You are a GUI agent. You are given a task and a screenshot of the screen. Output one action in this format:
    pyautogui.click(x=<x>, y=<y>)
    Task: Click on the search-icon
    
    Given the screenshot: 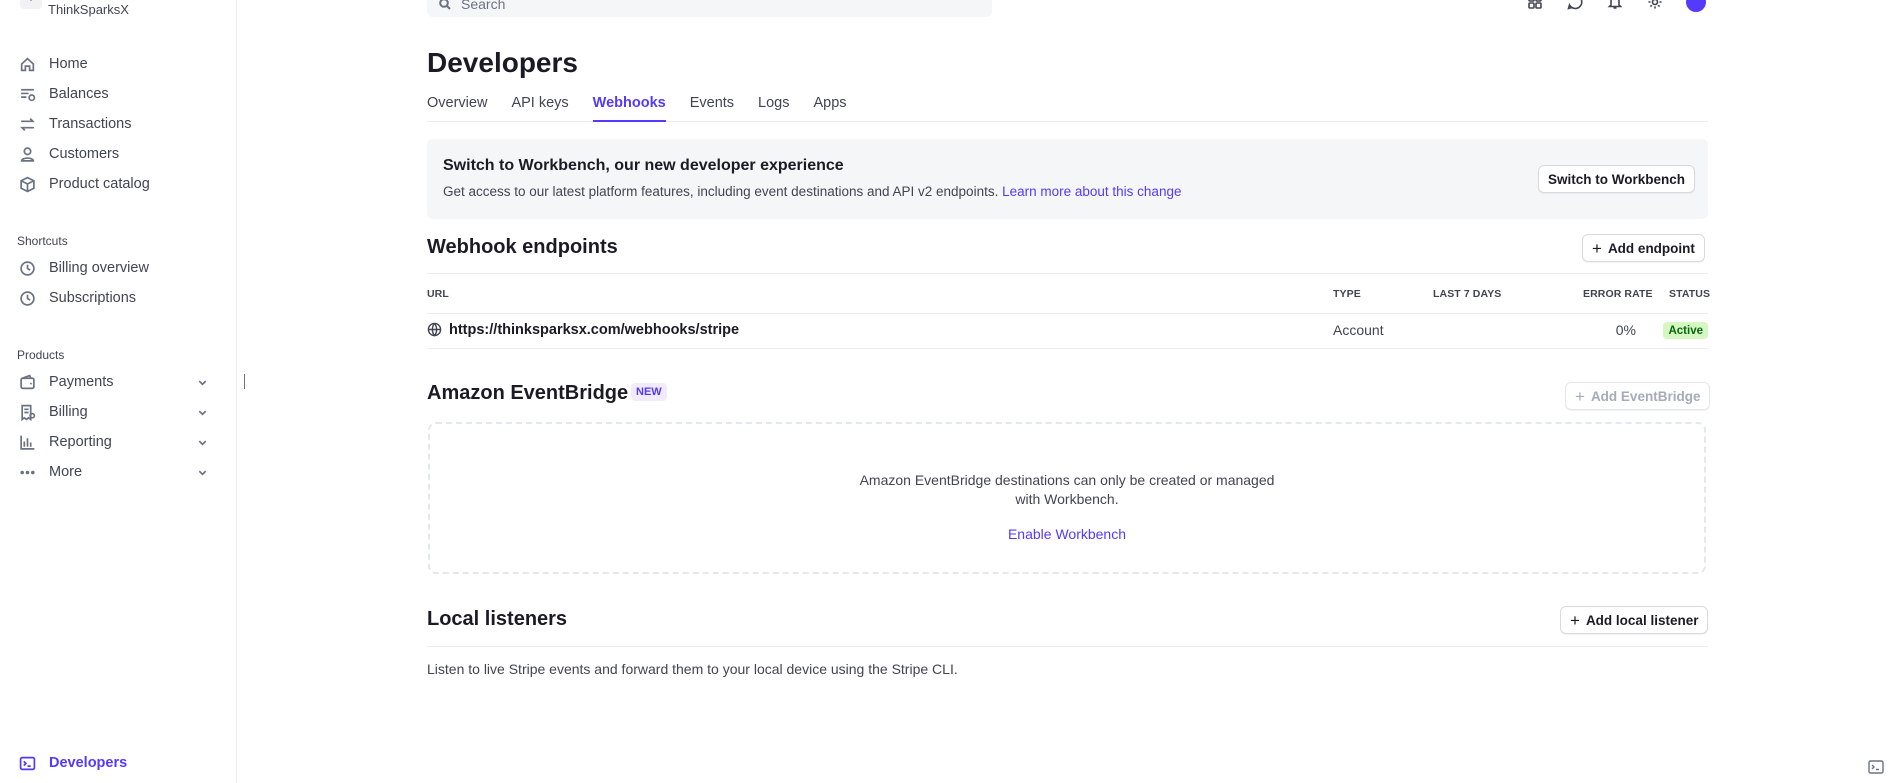 What is the action you would take?
    pyautogui.click(x=445, y=5)
    